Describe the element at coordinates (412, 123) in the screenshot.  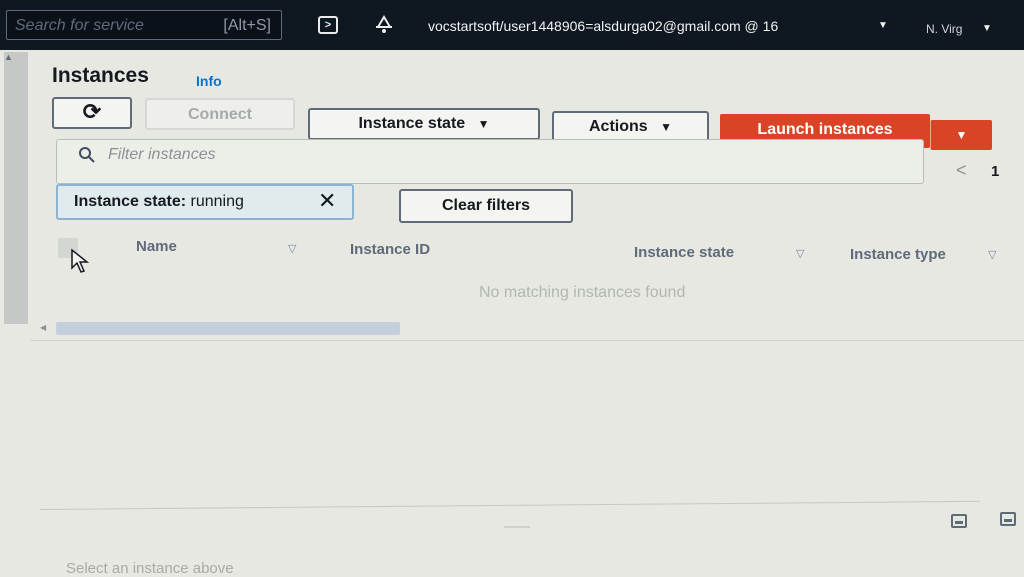
I see `instance-state-label: Instance state` at that location.